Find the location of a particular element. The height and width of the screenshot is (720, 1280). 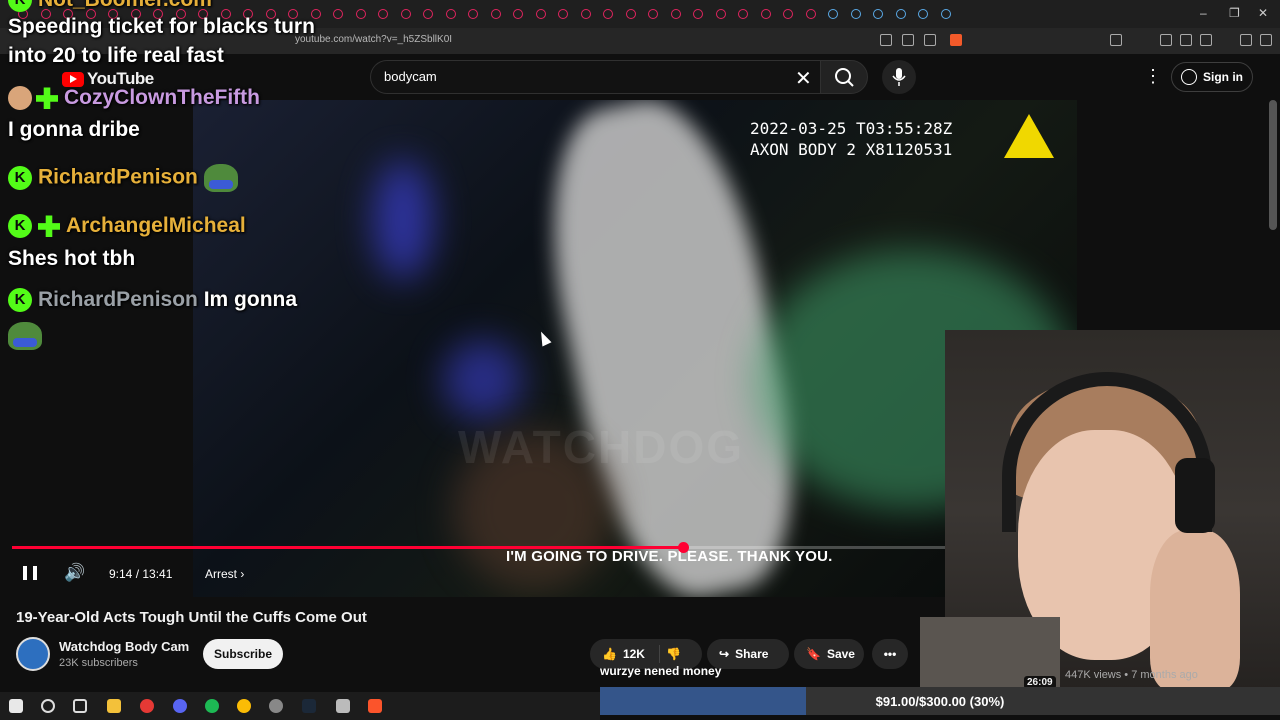

voice-search-button is located at coordinates (899, 77).